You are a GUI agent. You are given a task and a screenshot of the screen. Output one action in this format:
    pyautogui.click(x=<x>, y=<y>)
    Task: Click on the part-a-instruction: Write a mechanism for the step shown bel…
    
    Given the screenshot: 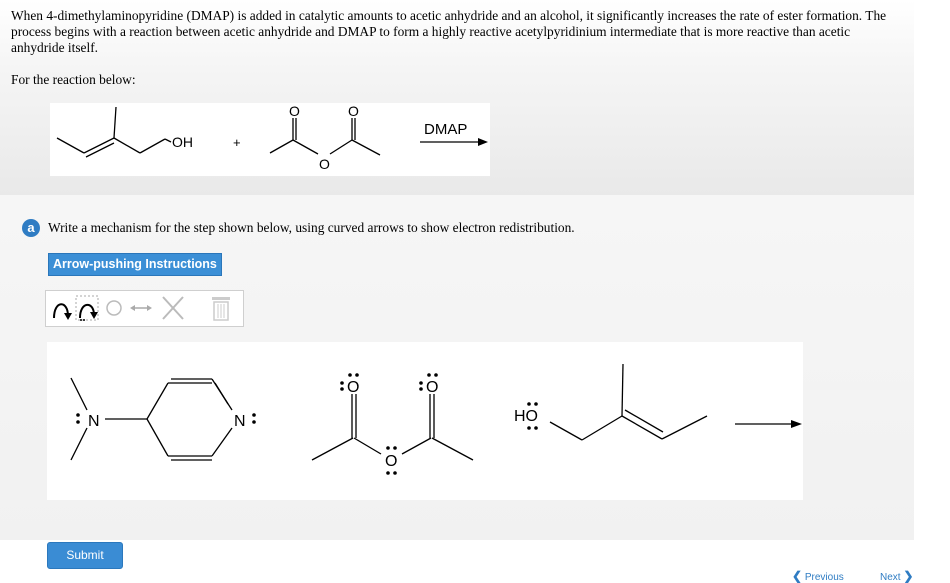 What is the action you would take?
    pyautogui.click(x=311, y=227)
    